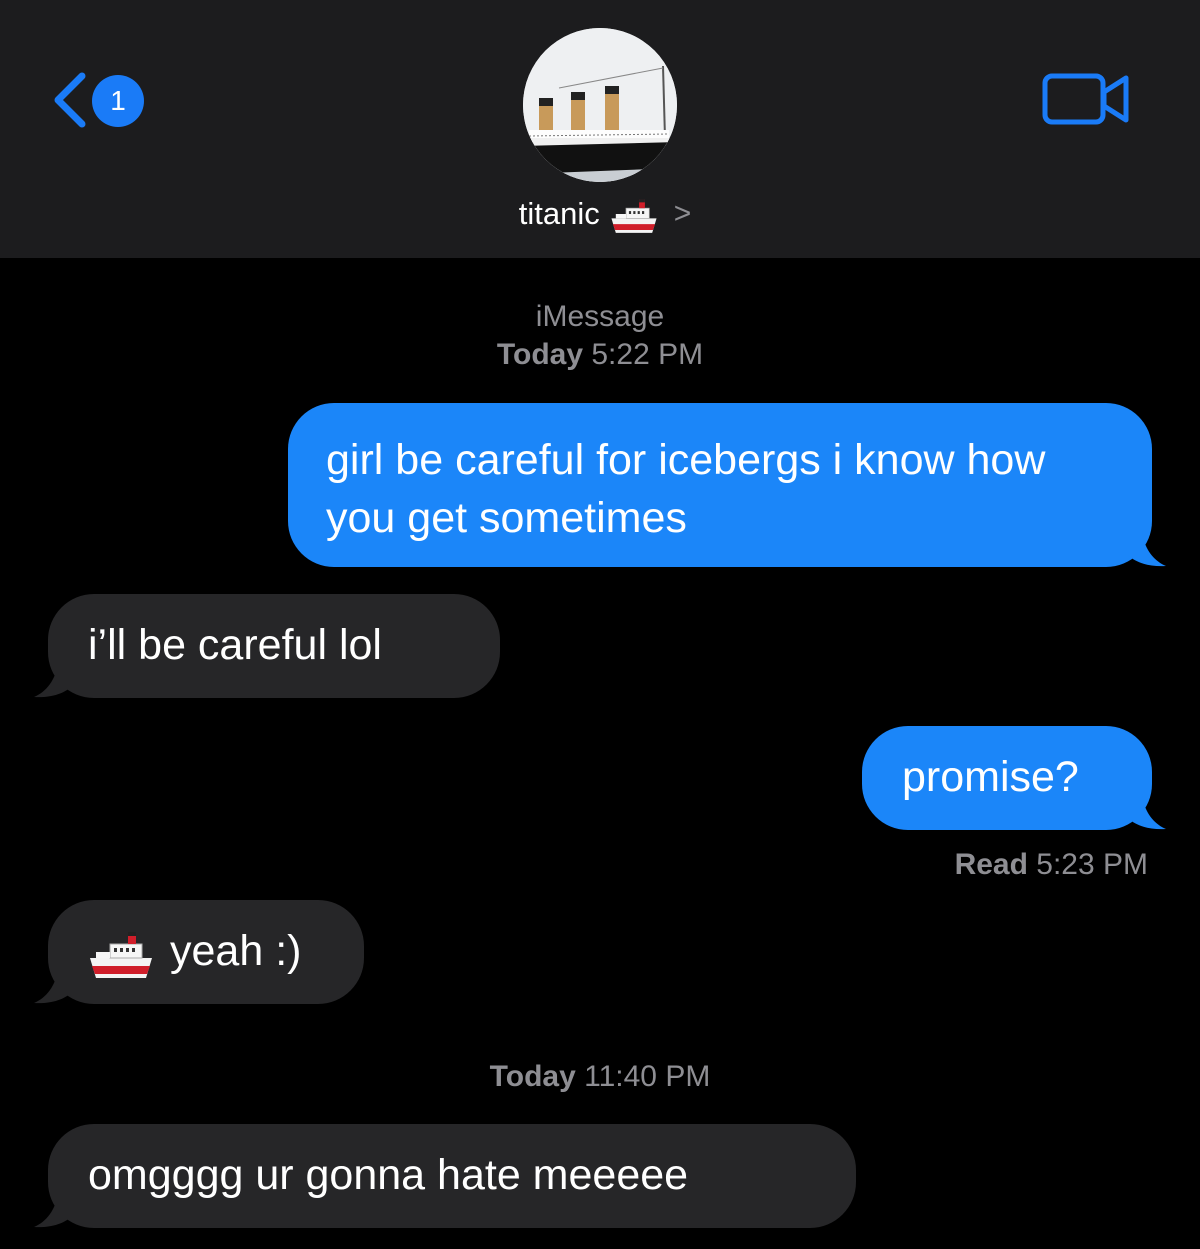 This screenshot has height=1249, width=1200. Describe the element at coordinates (388, 1175) in the screenshot. I see `message-text: omgggg ur gonna hate meeeee` at that location.